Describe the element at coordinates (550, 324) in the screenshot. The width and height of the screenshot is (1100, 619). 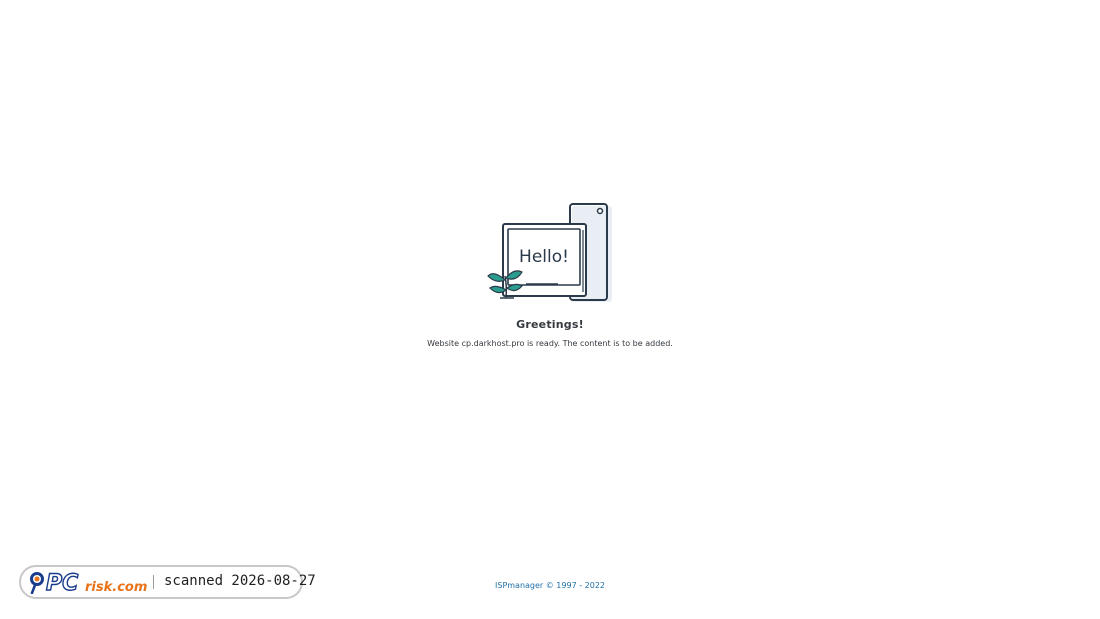
I see `greeting-heading: Greetings!` at that location.